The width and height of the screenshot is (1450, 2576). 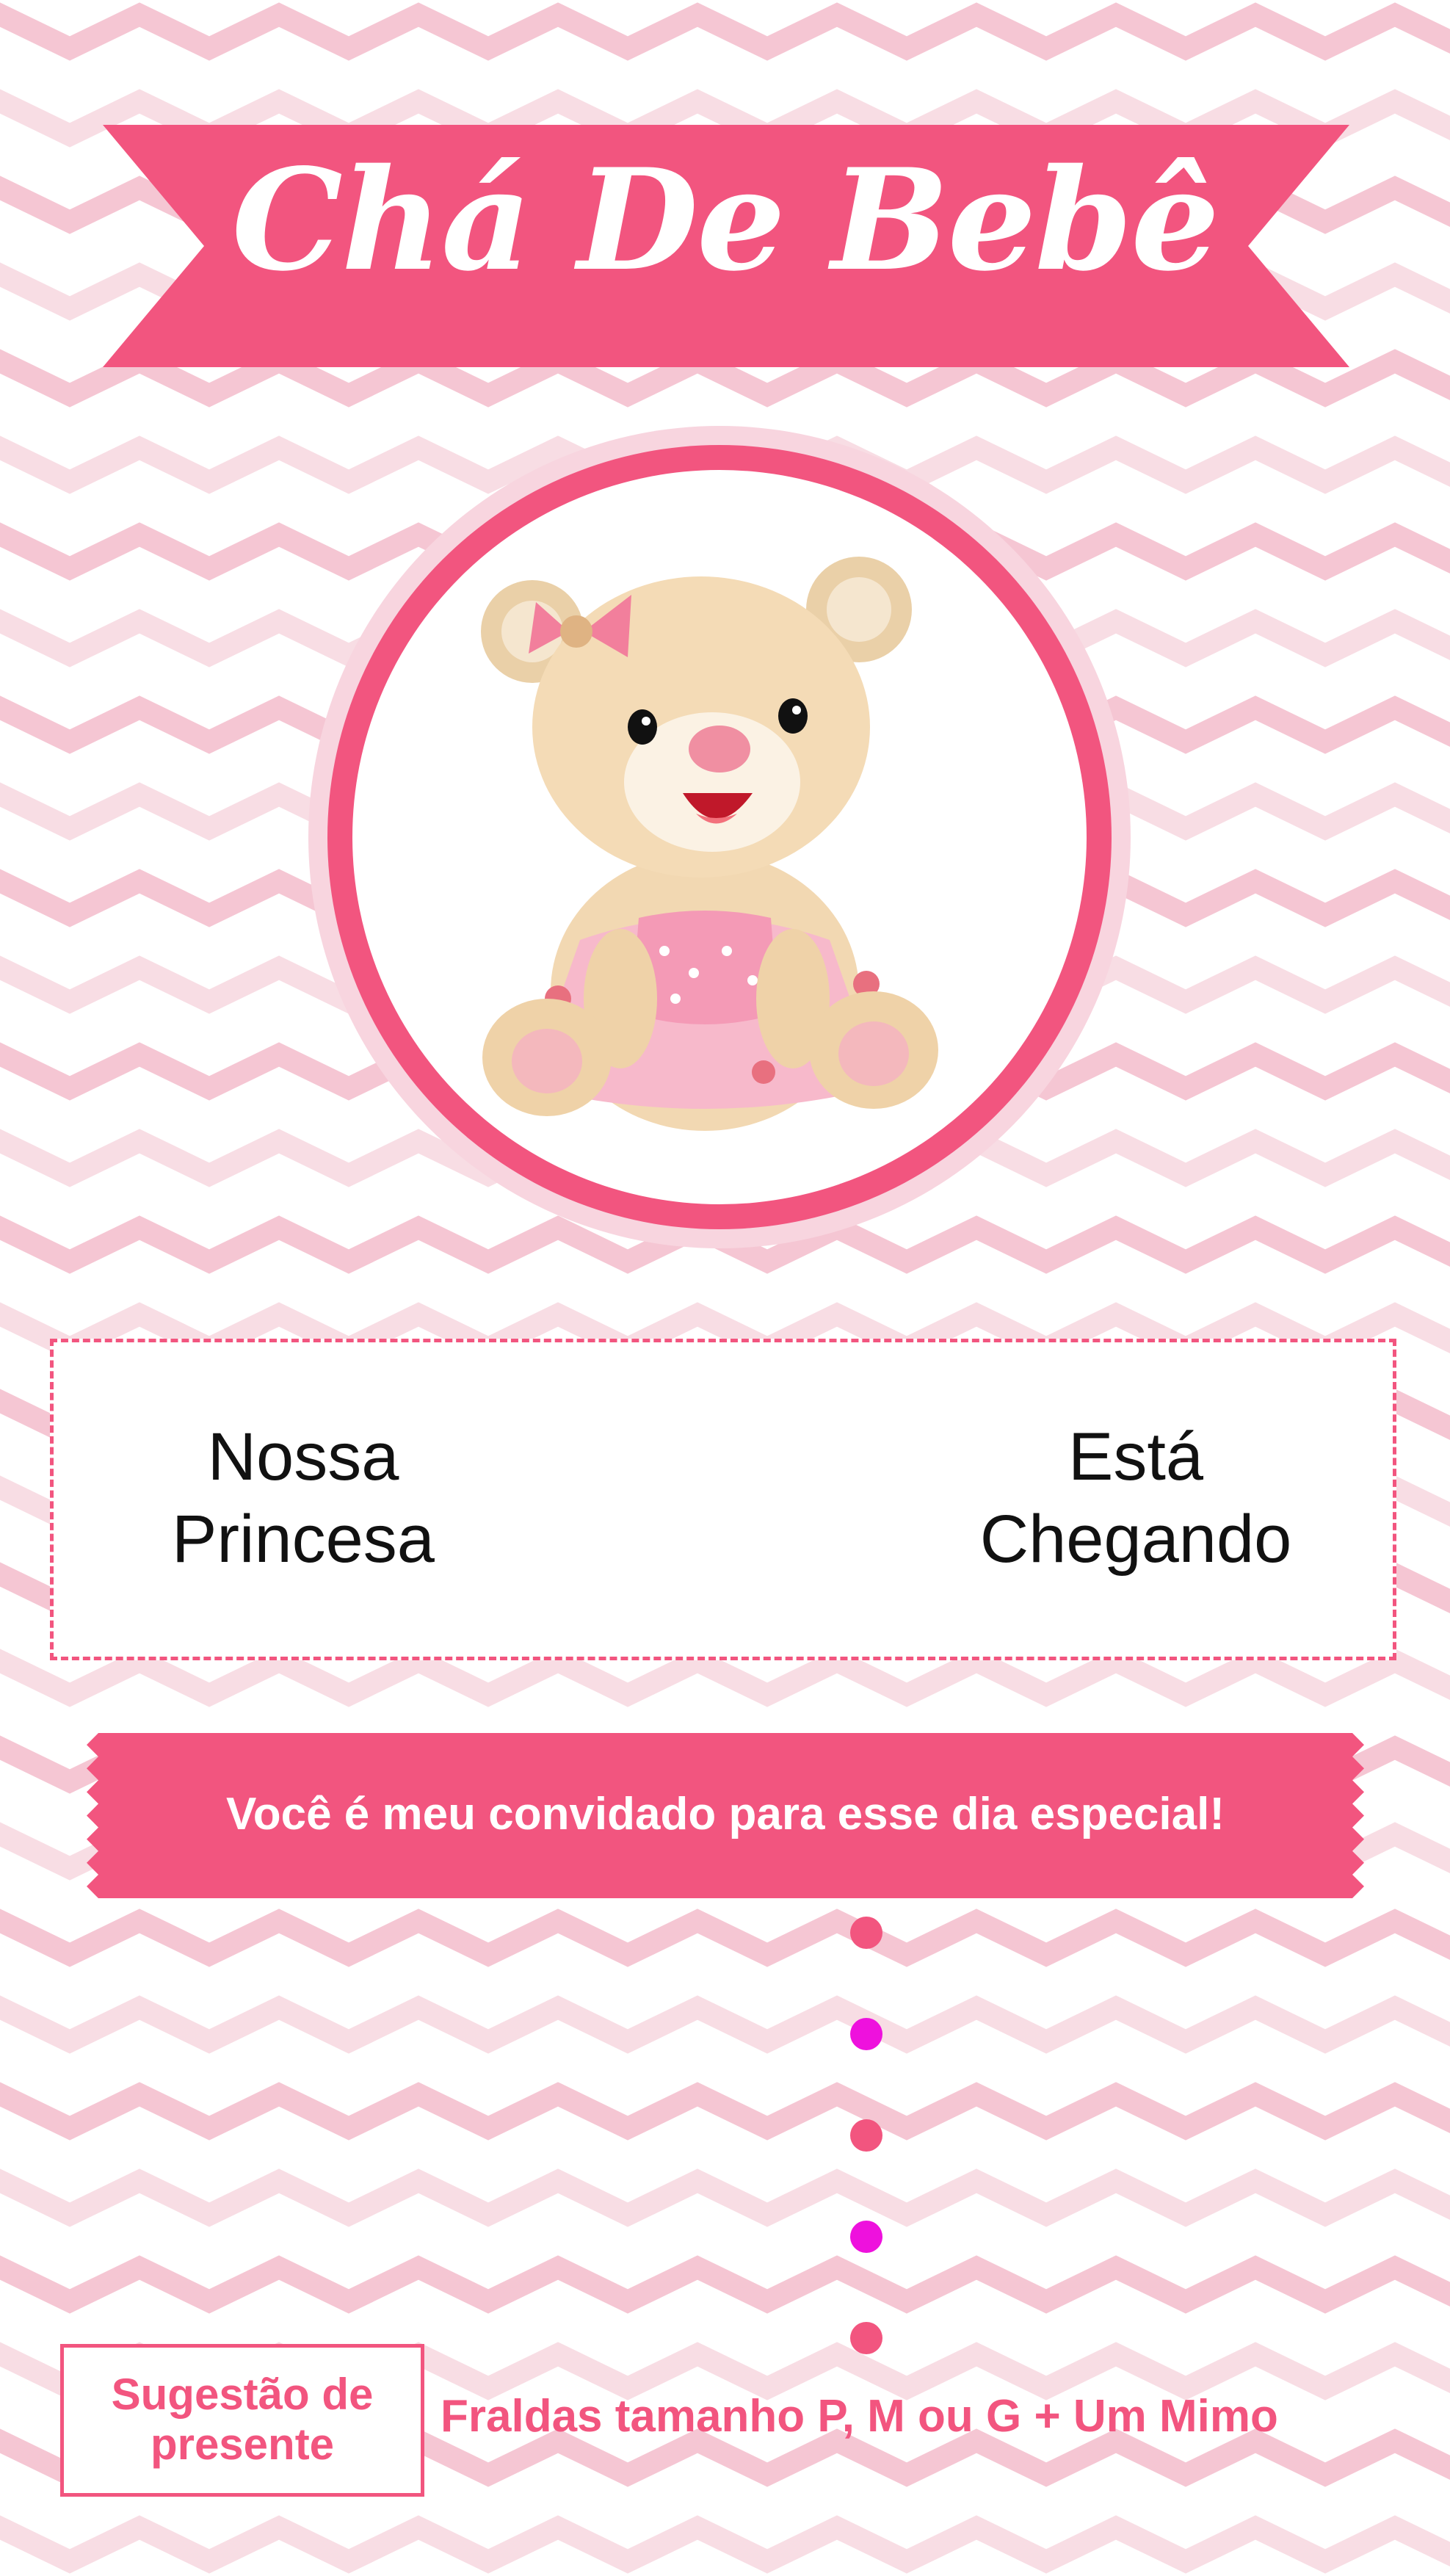 I want to click on gift-label-line-1: Sugestão de, so click(x=243, y=2394).